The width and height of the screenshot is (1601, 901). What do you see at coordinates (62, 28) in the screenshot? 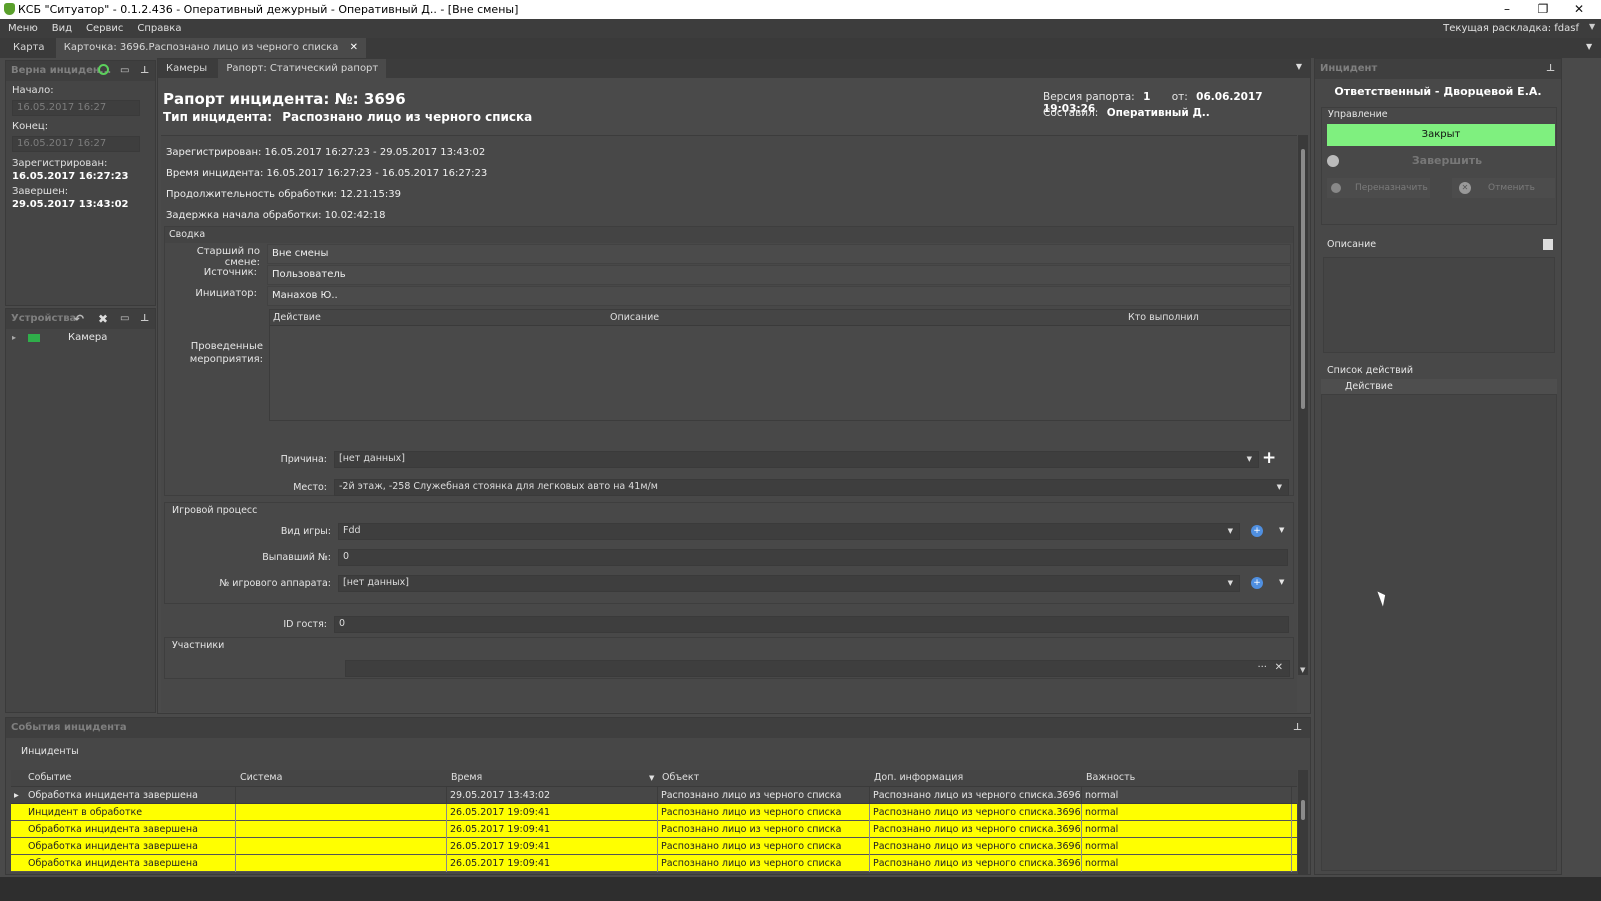
I see `menu-item-view: Вид` at bounding box center [62, 28].